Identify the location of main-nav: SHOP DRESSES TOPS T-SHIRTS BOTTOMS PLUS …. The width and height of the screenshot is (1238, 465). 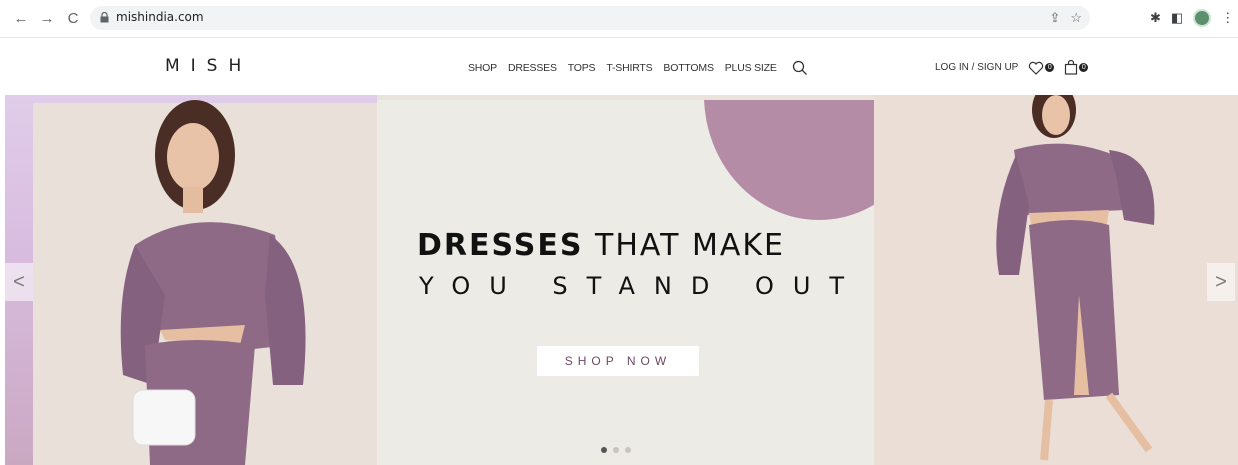
(638, 68).